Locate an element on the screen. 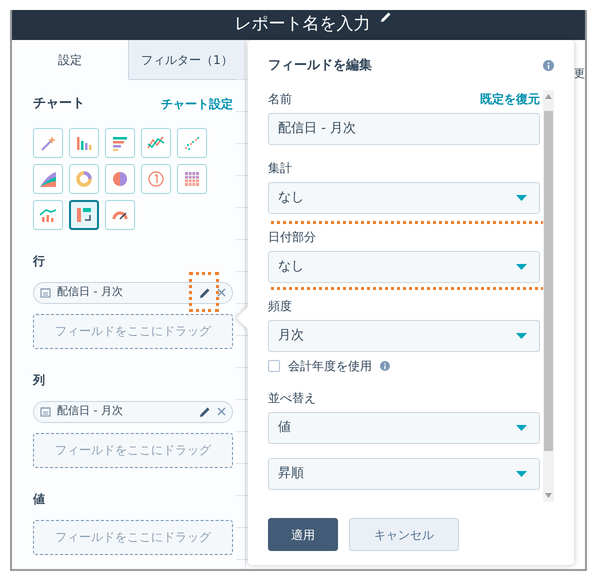 The image size is (594, 575). chart-type-button is located at coordinates (84, 215).